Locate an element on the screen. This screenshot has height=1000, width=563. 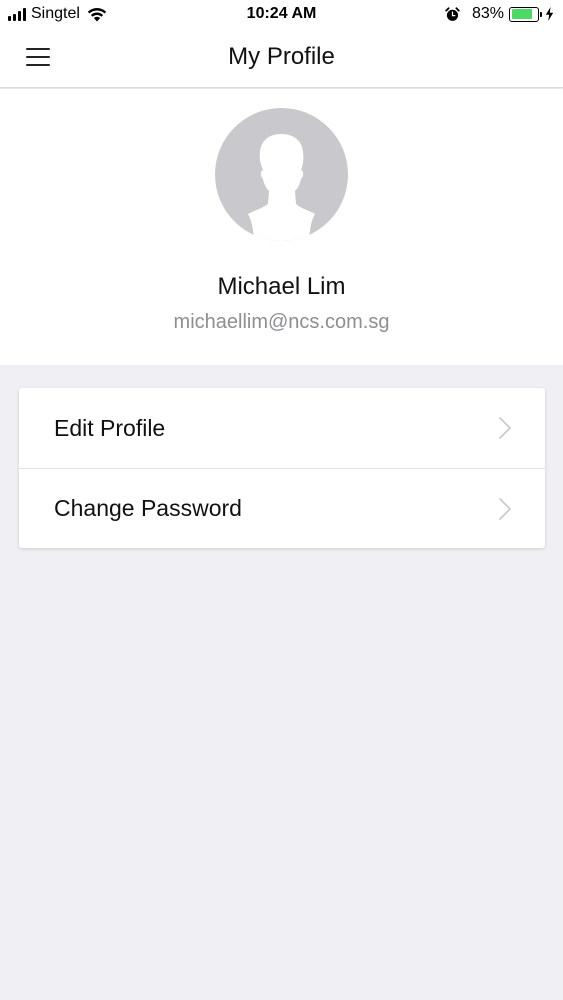
avatar is located at coordinates (281, 174).